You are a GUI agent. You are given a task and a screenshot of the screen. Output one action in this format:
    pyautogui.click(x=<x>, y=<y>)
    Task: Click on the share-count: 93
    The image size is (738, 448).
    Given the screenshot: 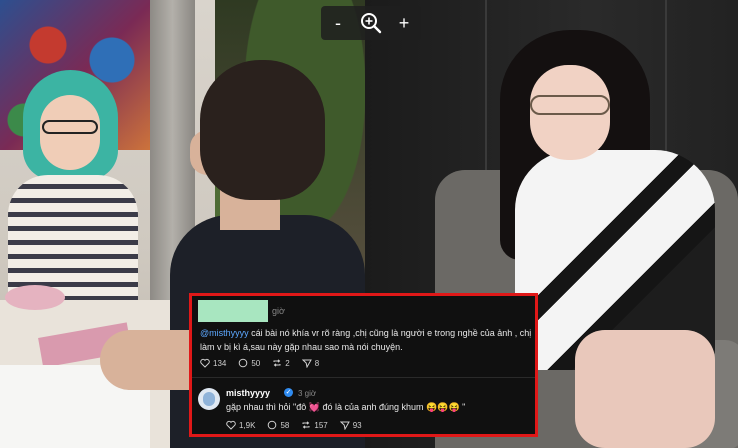 What is the action you would take?
    pyautogui.click(x=357, y=425)
    